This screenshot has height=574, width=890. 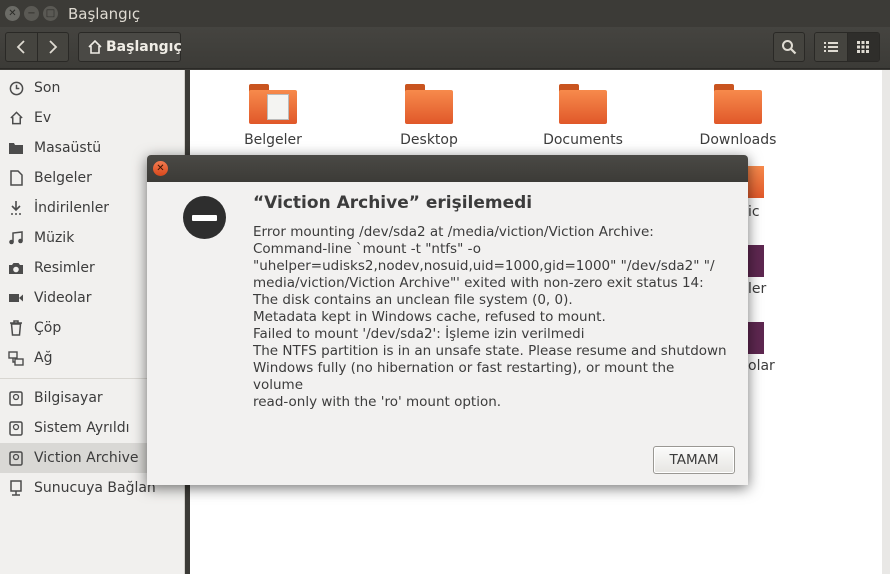 I want to click on camera-icon, so click(x=16, y=268).